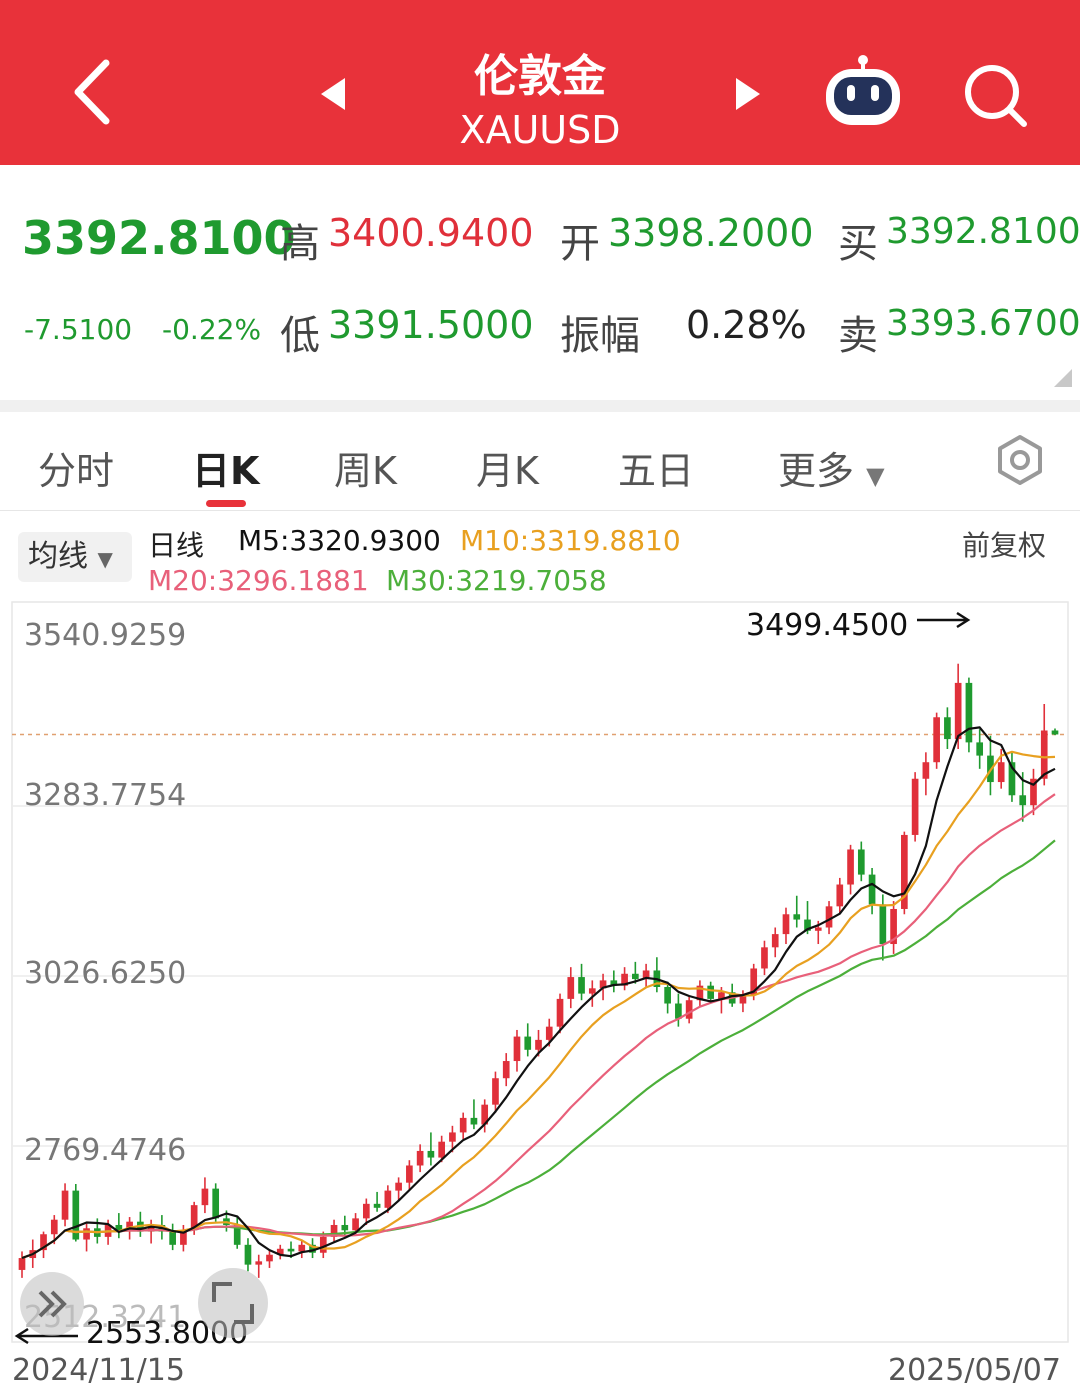 The height and width of the screenshot is (1398, 1080). Describe the element at coordinates (858, 244) in the screenshot. I see `buy-label: 买` at that location.